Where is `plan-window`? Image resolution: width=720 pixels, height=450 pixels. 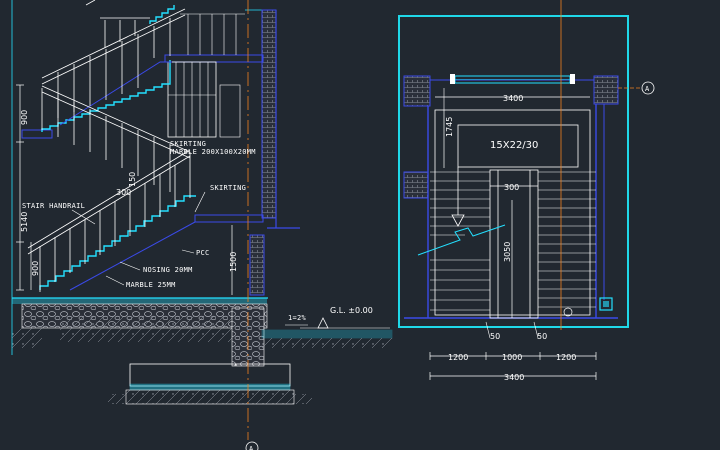 plan-window is located at coordinates (512, 79).